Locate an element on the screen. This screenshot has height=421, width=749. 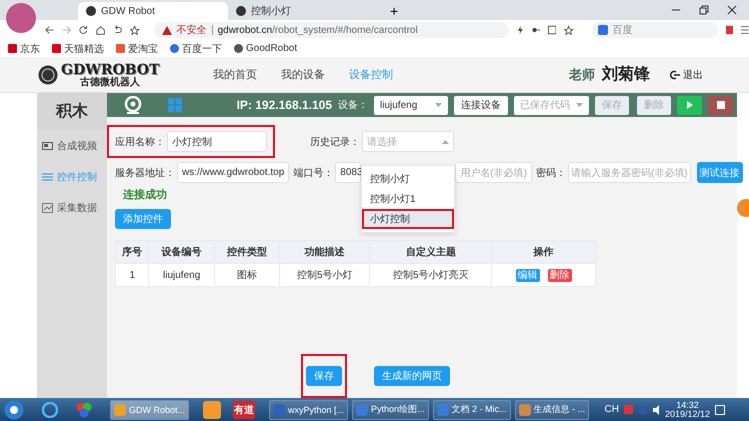
field-label: 历史记录： is located at coordinates (335, 142).